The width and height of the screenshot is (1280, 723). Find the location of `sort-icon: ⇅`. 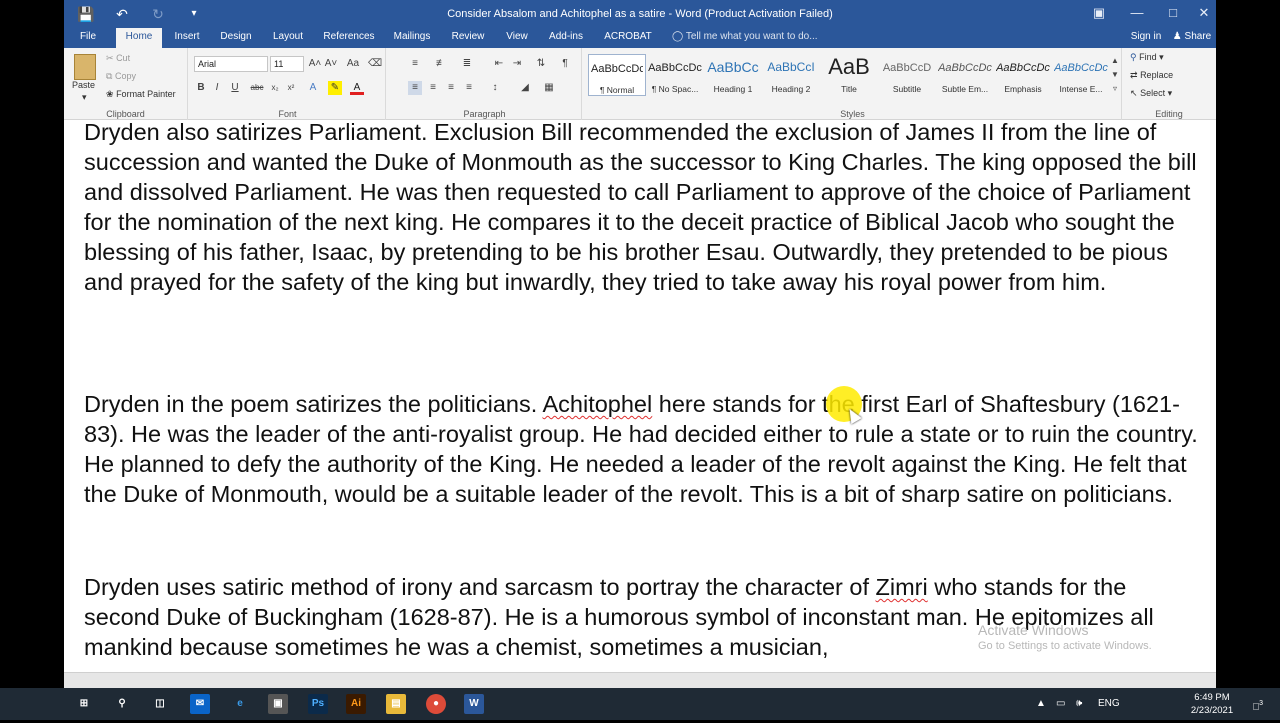

sort-icon: ⇅ is located at coordinates (541, 64).